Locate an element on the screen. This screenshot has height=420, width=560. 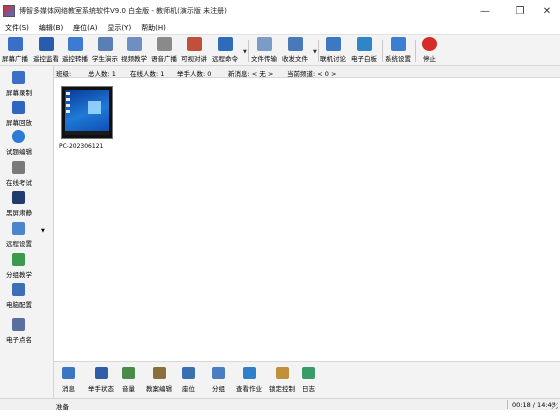
online-count: 在线人数: 1 is located at coordinates (147, 74).